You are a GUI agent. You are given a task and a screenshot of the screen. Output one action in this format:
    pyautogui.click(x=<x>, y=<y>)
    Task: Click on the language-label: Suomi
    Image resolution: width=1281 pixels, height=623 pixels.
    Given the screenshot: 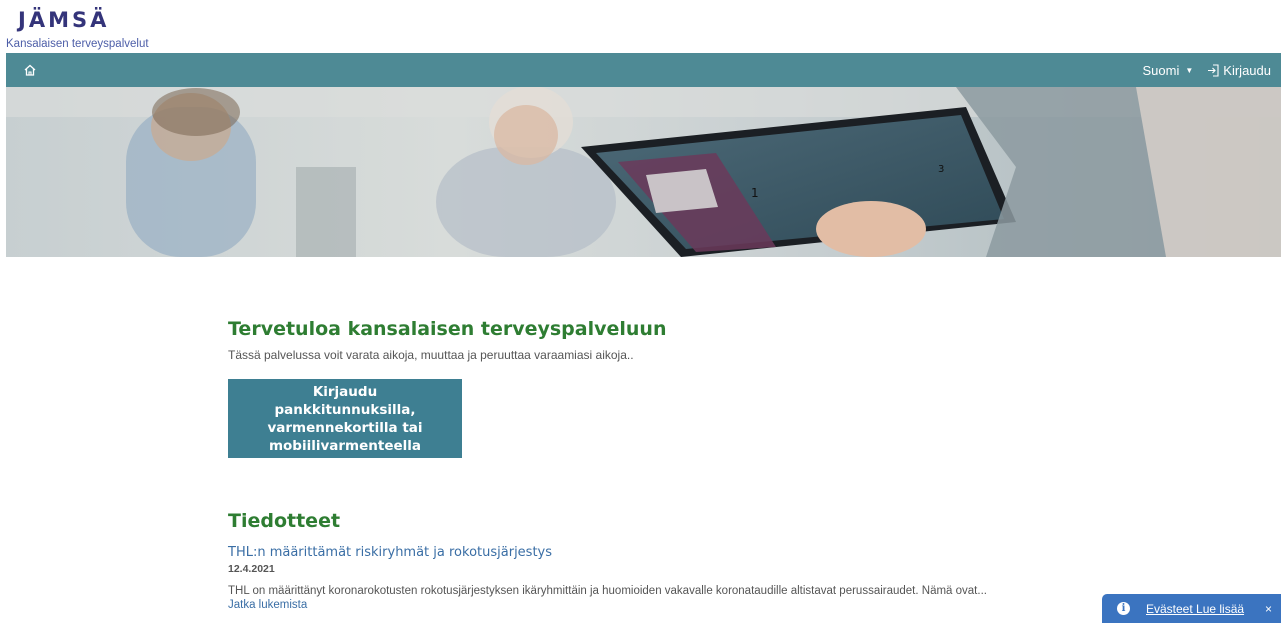 What is the action you would take?
    pyautogui.click(x=1161, y=70)
    